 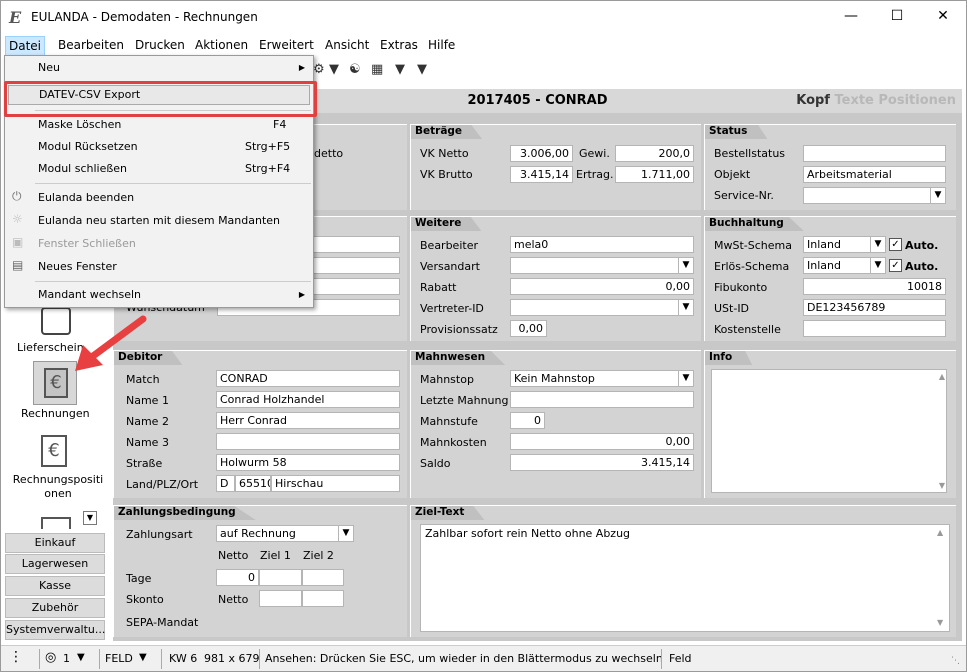 What do you see at coordinates (895, 265) in the screenshot?
I see `erloes-auto-checkbox: ✓` at bounding box center [895, 265].